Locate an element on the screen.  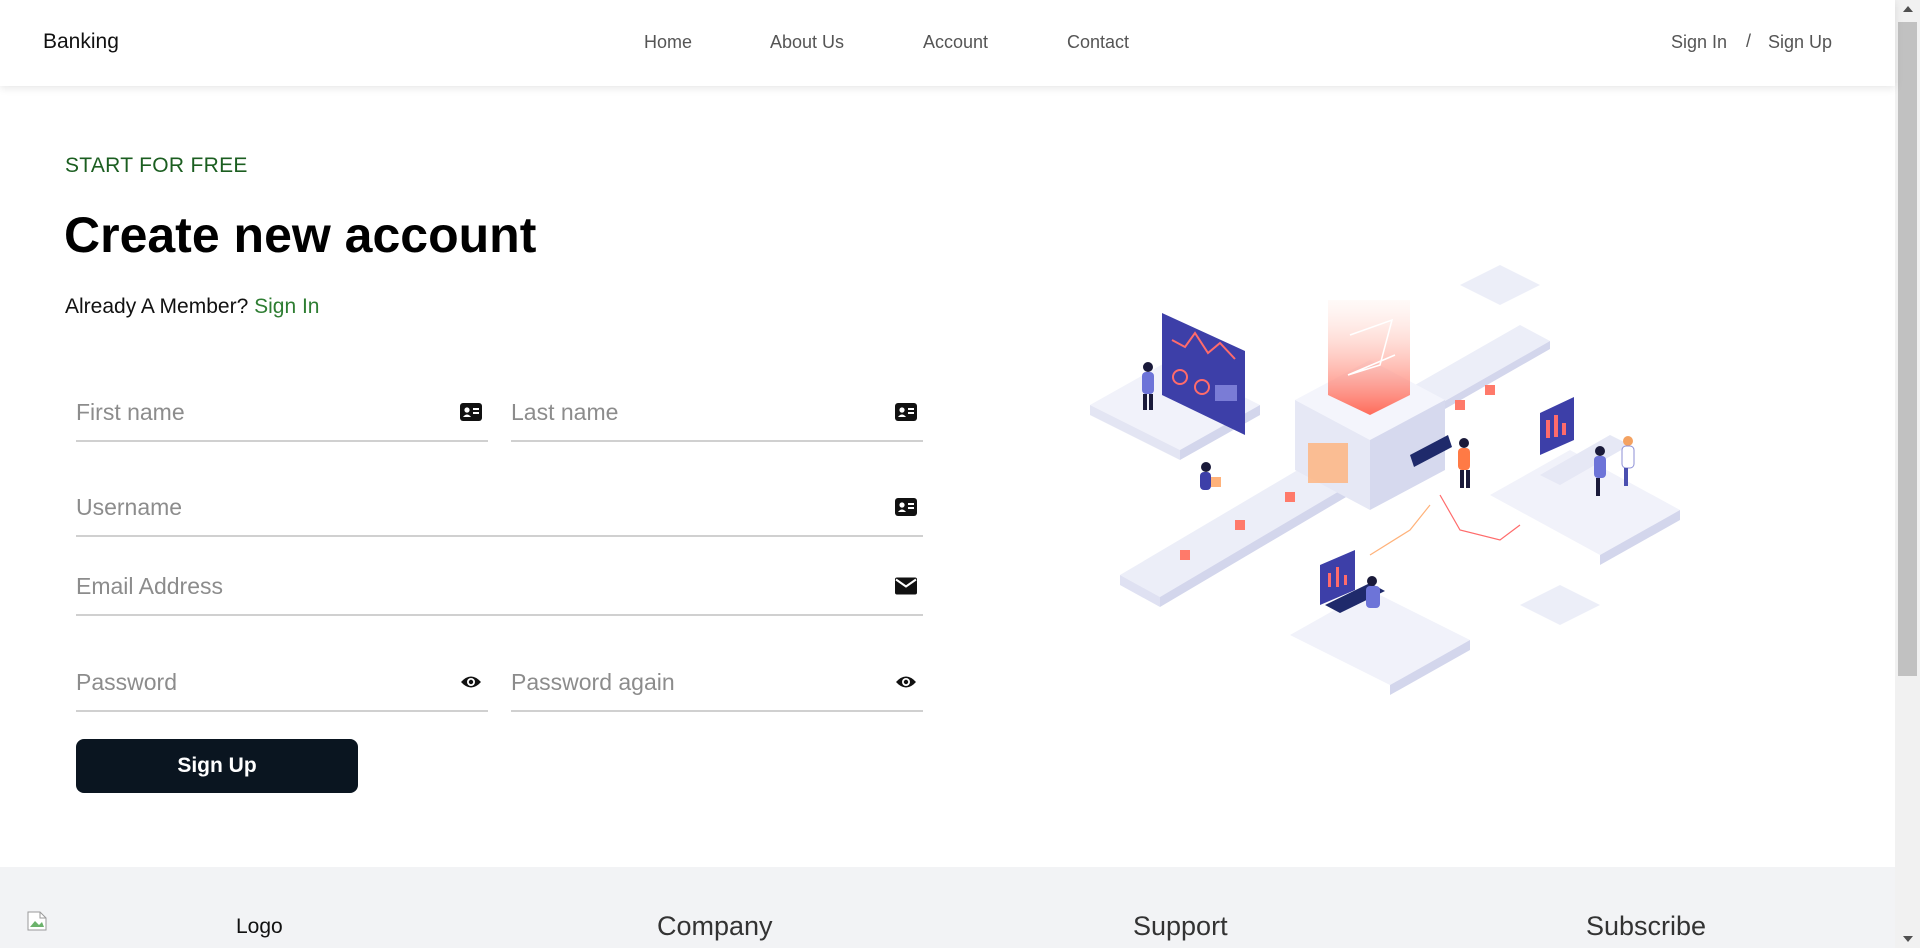
header-sign-up-link: Sign Up is located at coordinates (1800, 42).